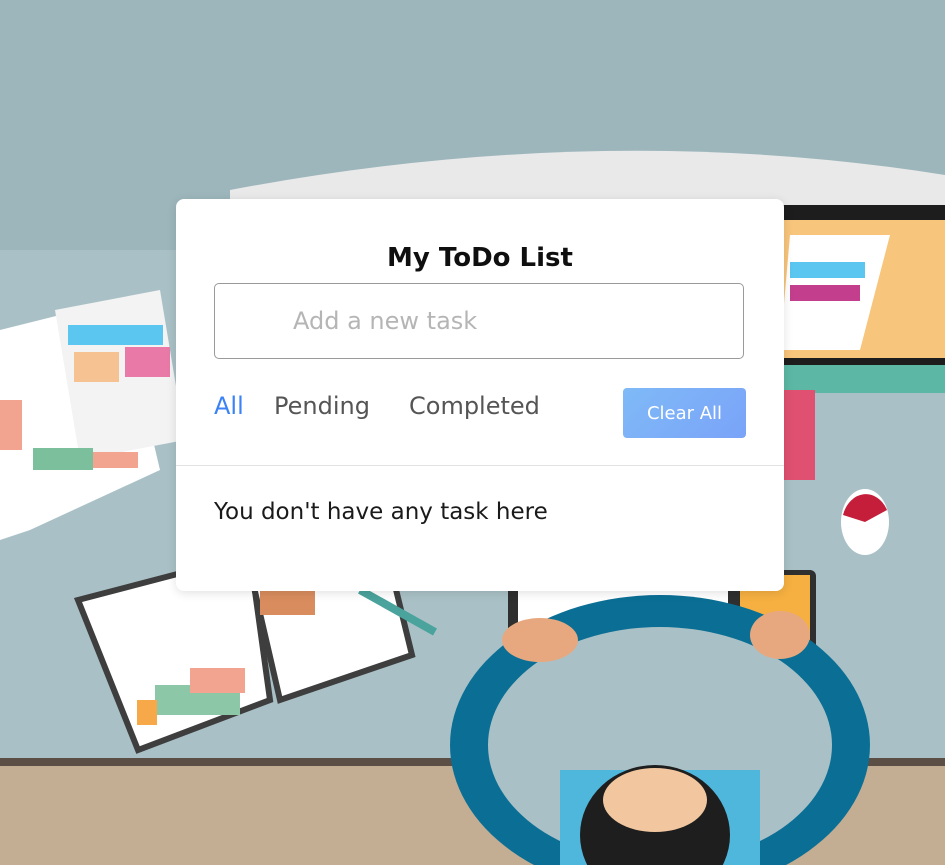 The width and height of the screenshot is (945, 865). What do you see at coordinates (474, 406) in the screenshot?
I see `filter-tab-completed: Completed` at bounding box center [474, 406].